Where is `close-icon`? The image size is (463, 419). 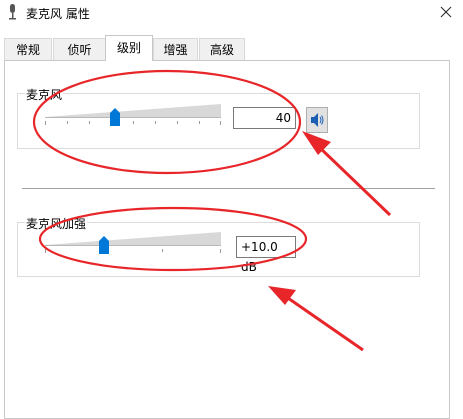
close-icon is located at coordinates (445, 17).